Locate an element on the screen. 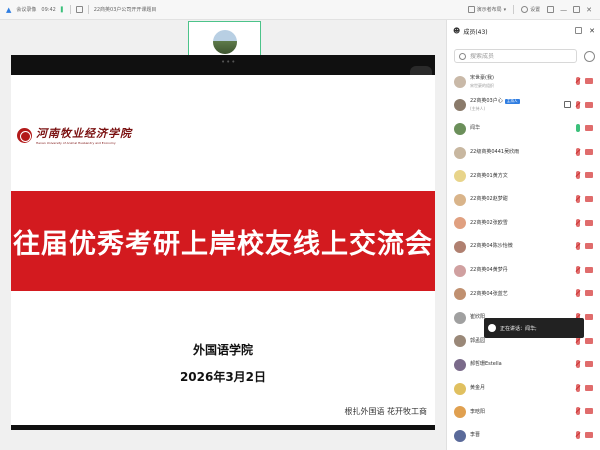 Image resolution: width=600 pixels, height=450 pixels. slide-slogan: 根扎外国语 花开牧工商 is located at coordinates (385, 411).